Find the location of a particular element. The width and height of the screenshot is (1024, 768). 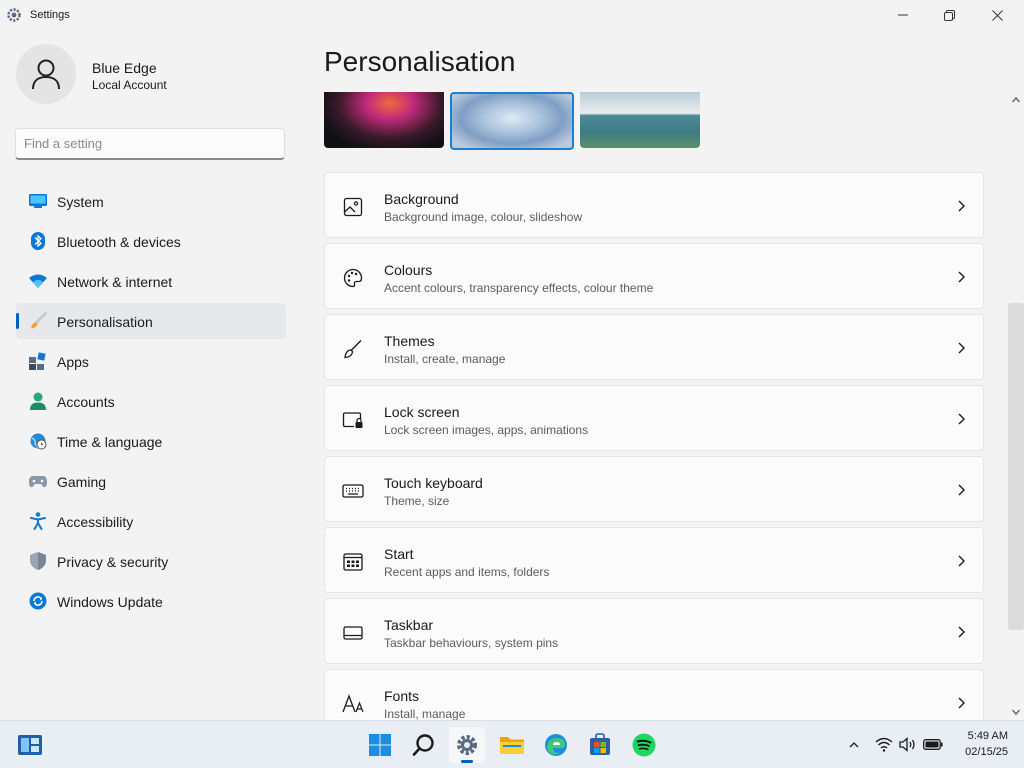

user-profile: Blue Edge Local Account is located at coordinates (151, 75).